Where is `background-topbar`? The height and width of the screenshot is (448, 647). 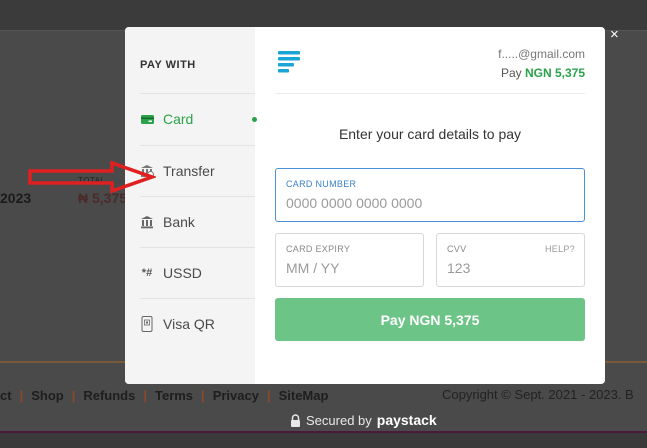
background-topbar is located at coordinates (323, 15).